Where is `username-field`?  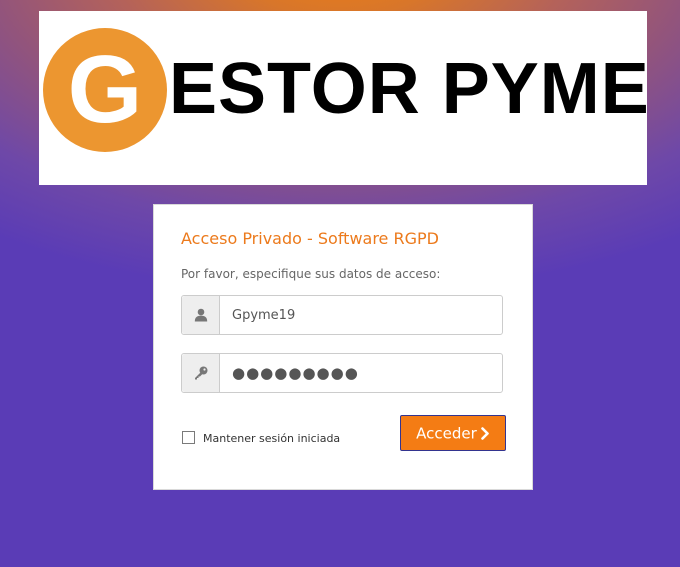
username-field is located at coordinates (342, 315).